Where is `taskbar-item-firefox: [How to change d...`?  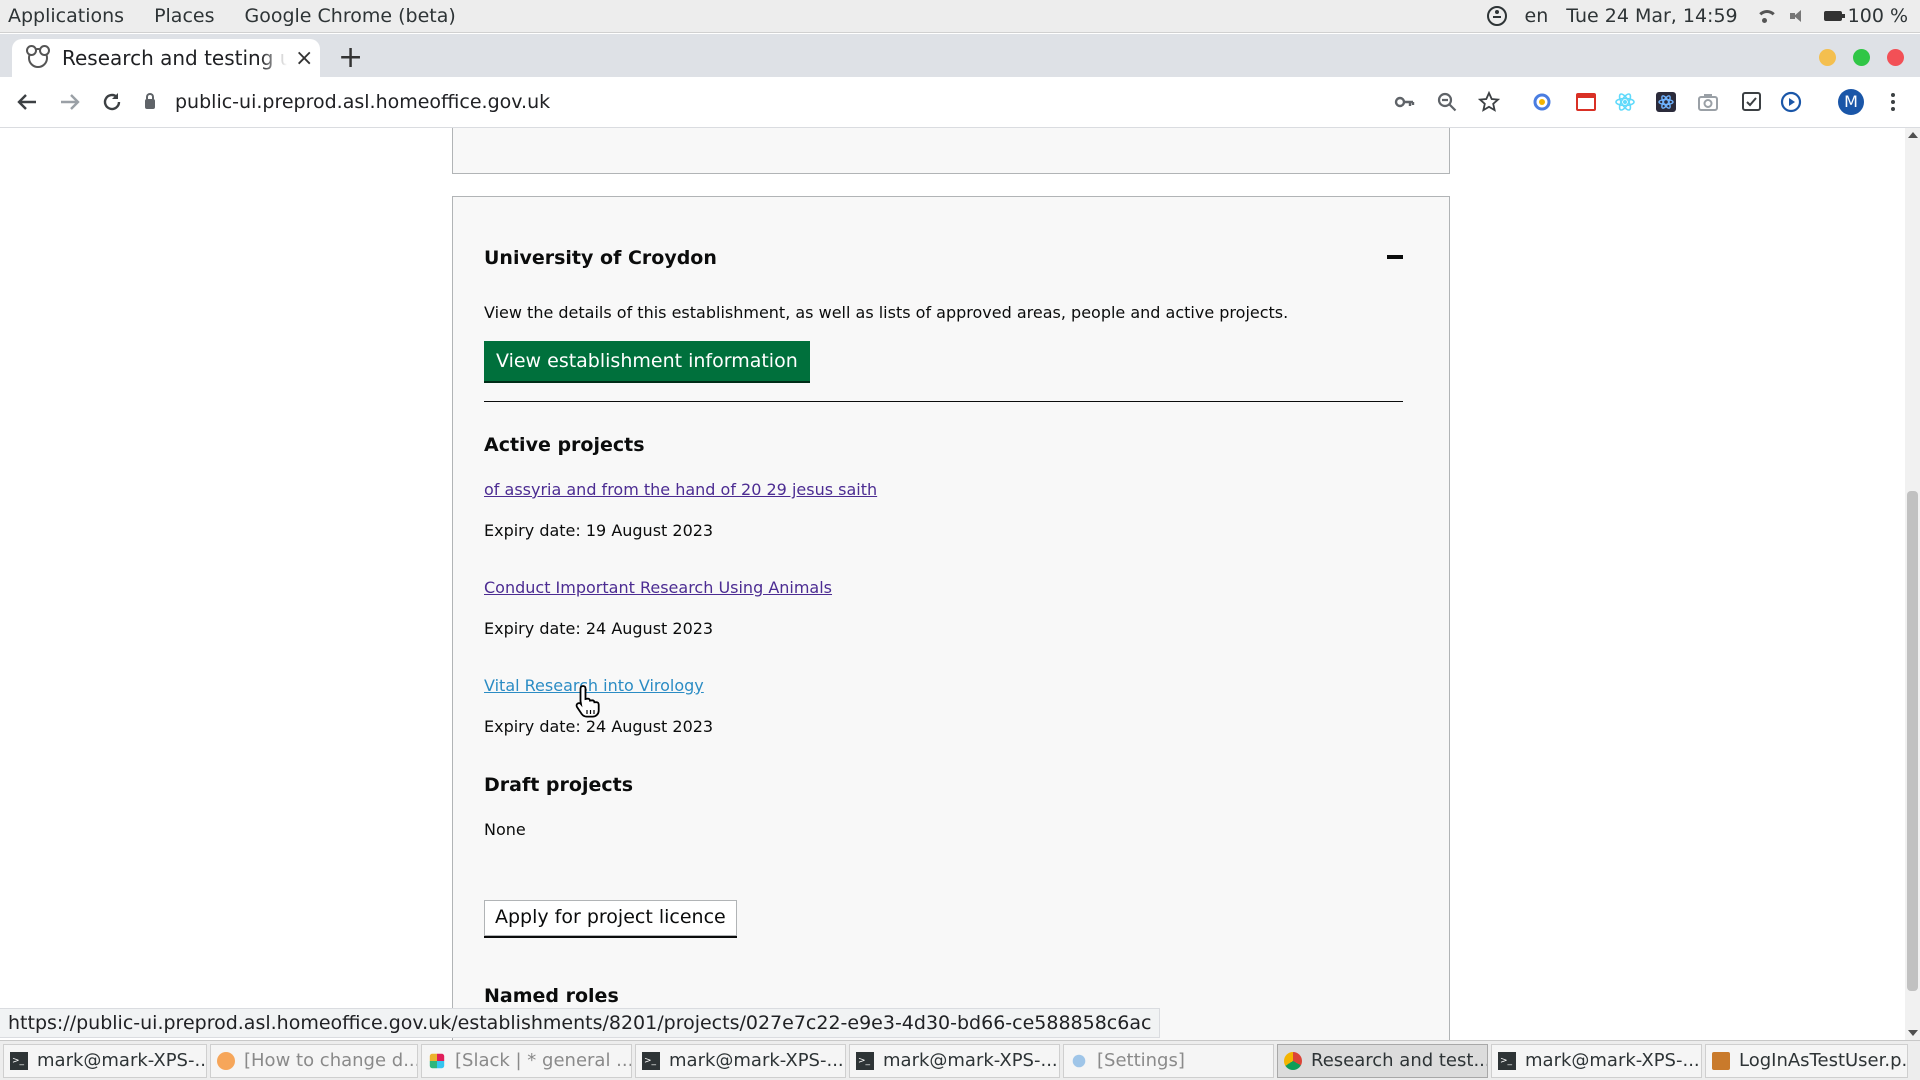
taskbar-item-firefox: [How to change d... is located at coordinates (314, 1060).